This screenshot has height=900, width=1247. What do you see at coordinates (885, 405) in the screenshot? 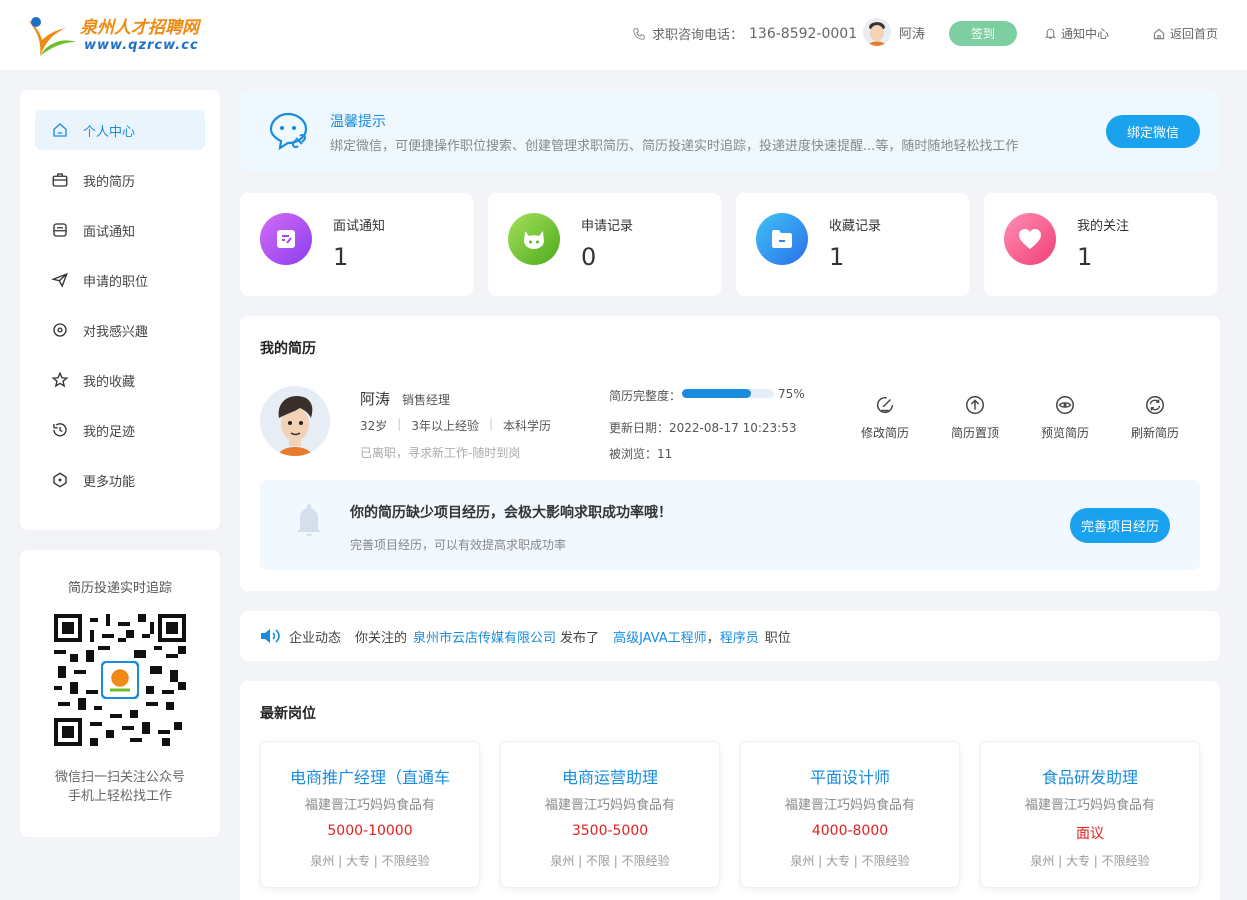
I see `edit-icon` at bounding box center [885, 405].